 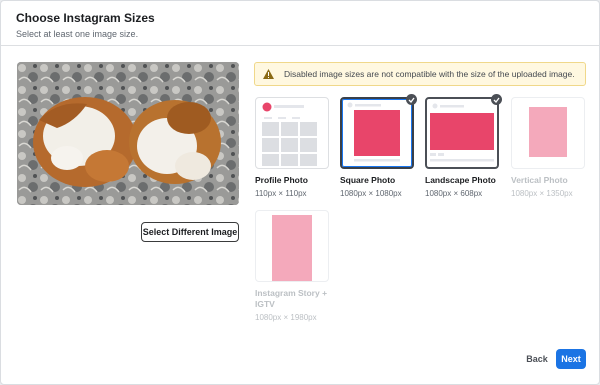 I want to click on profile-photo-preview, so click(x=292, y=133).